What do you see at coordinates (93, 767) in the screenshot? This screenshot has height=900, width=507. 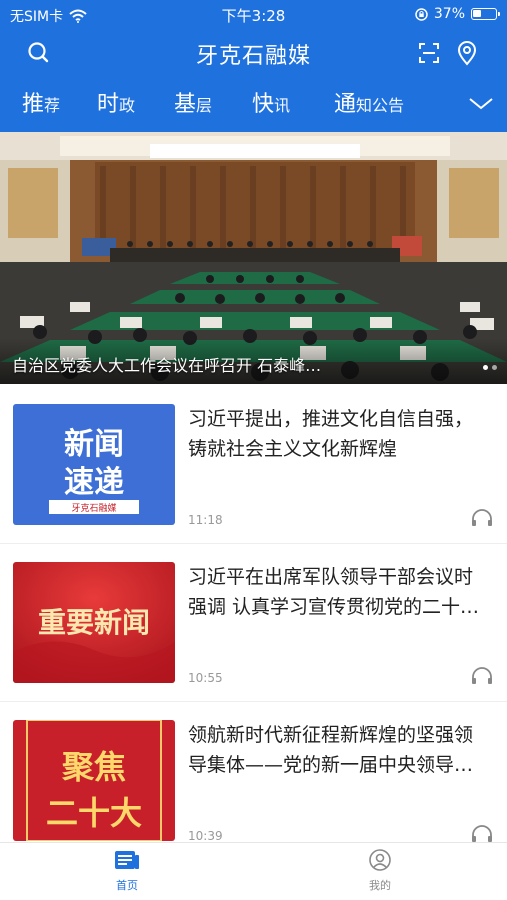 I see `thumb-text-line1: 聚焦` at bounding box center [93, 767].